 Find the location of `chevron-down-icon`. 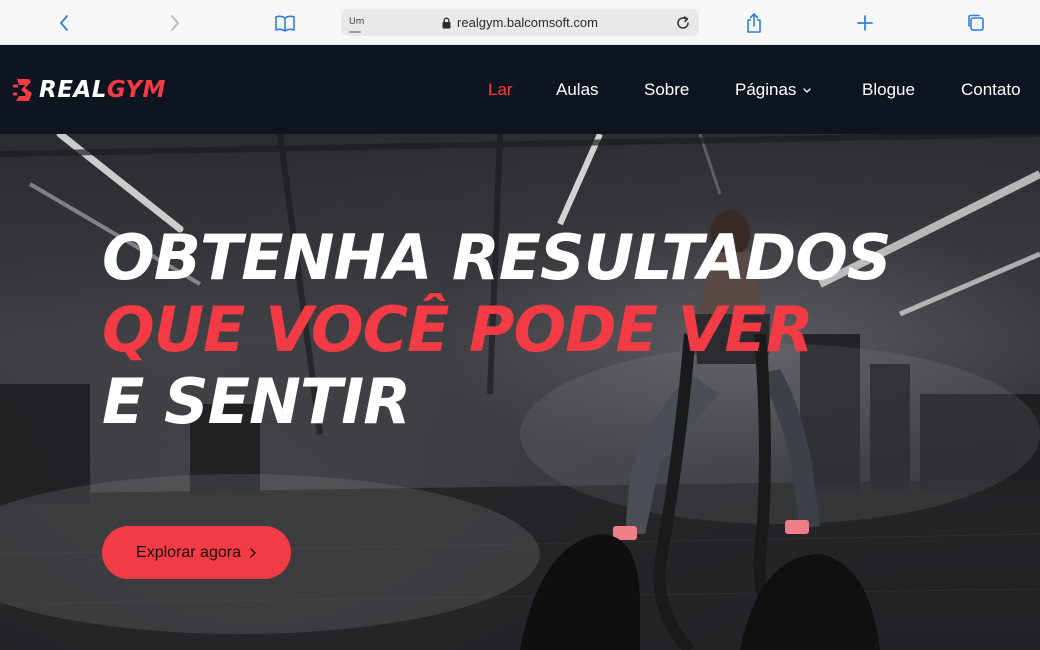

chevron-down-icon is located at coordinates (807, 90).